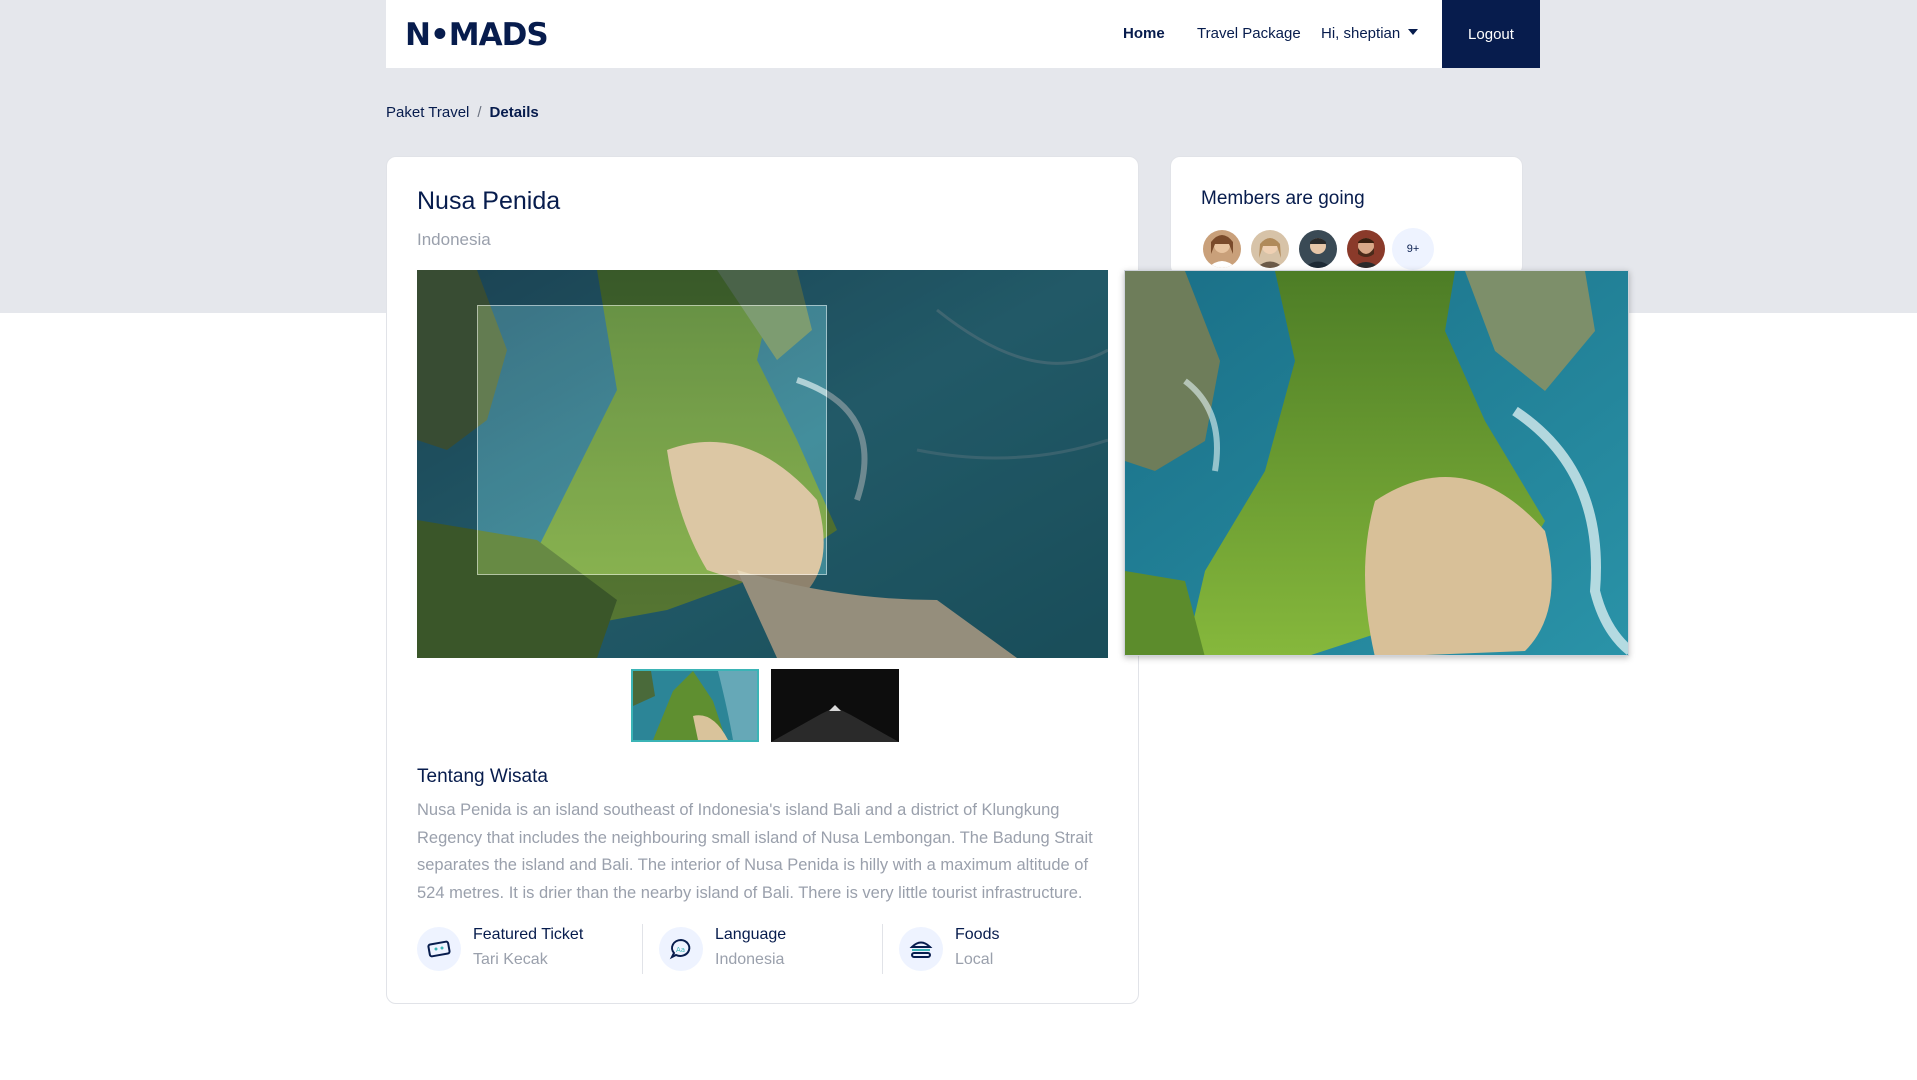 Image resolution: width=1917 pixels, height=1080 pixels. What do you see at coordinates (974, 959) in the screenshot?
I see `feature-value: Local` at bounding box center [974, 959].